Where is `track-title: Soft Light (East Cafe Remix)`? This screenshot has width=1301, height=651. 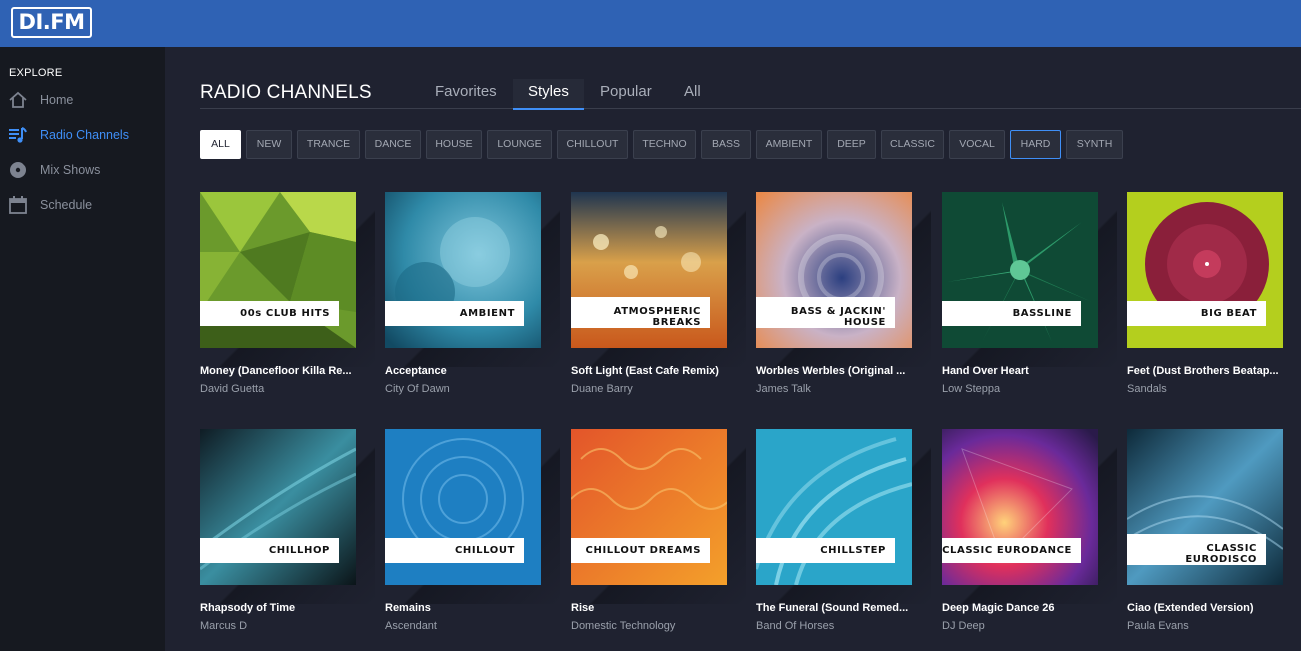
track-title: Soft Light (East Cafe Remix) is located at coordinates (651, 371).